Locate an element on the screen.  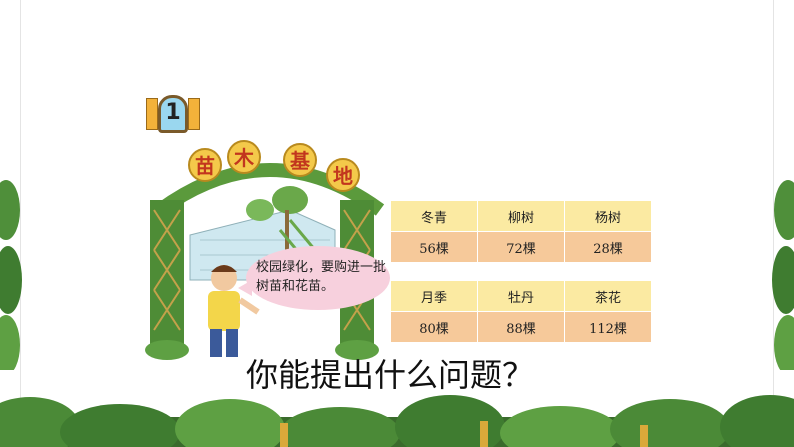
table-cell: 72棵 is located at coordinates (521, 247).